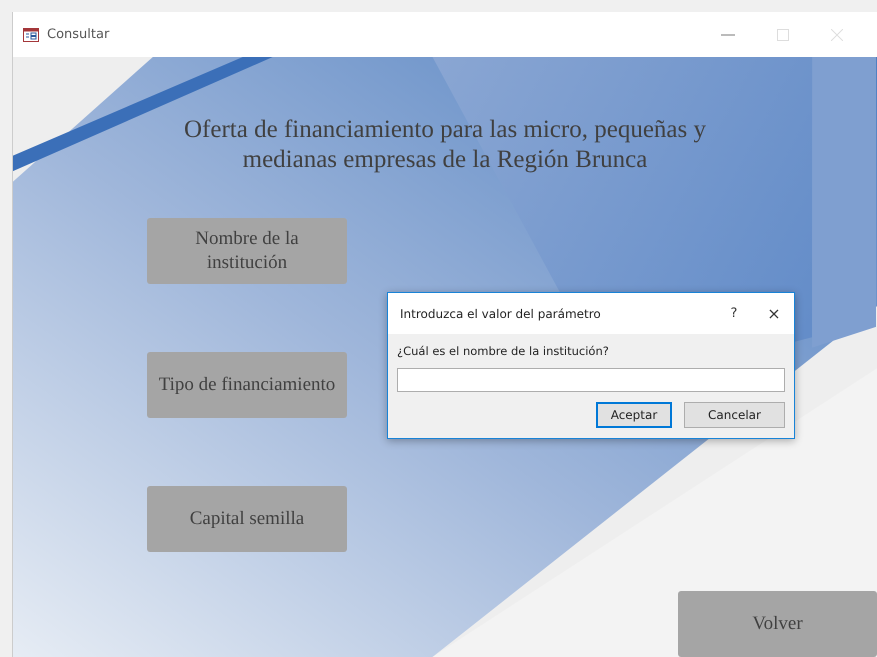  What do you see at coordinates (31, 35) in the screenshot?
I see `form-icon` at bounding box center [31, 35].